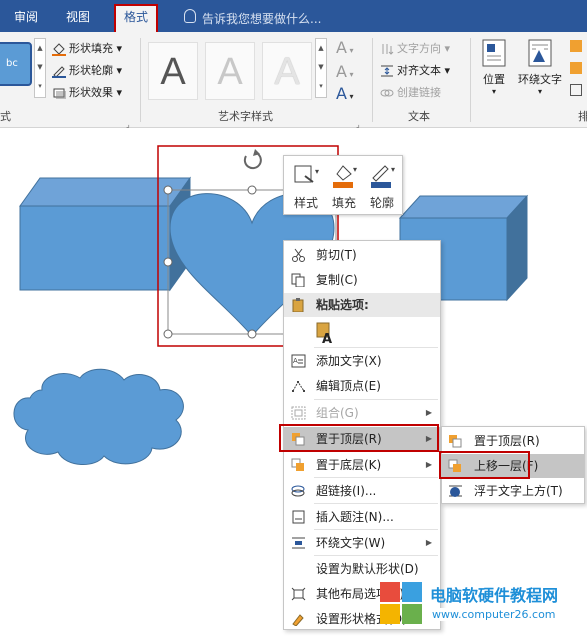 The image size is (587, 637). Describe the element at coordinates (298, 491) in the screenshot. I see `hyperlink-icon` at that location.